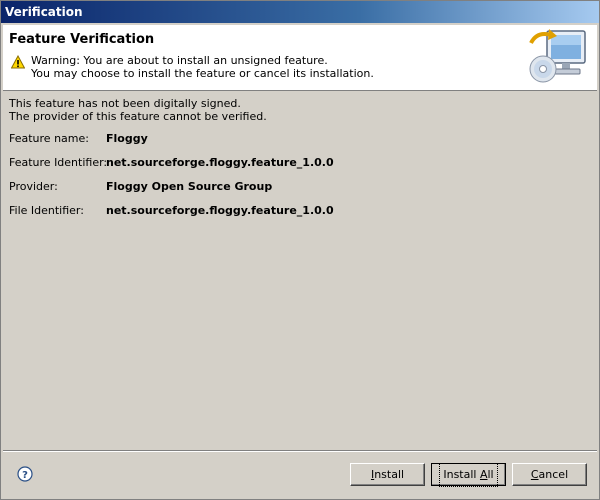 The width and height of the screenshot is (600, 500). Describe the element at coordinates (33, 186) in the screenshot. I see `field-label: Provider:` at that location.